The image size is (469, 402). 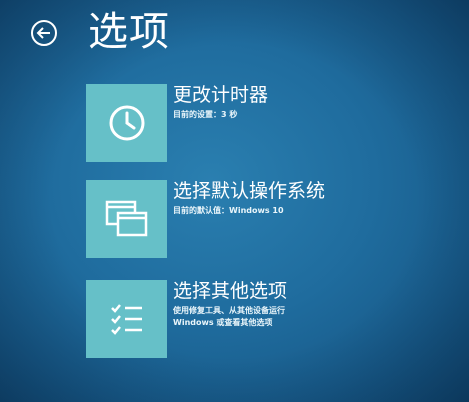 I want to click on option-description-line: Windows 或查看其他选项, so click(x=223, y=322).